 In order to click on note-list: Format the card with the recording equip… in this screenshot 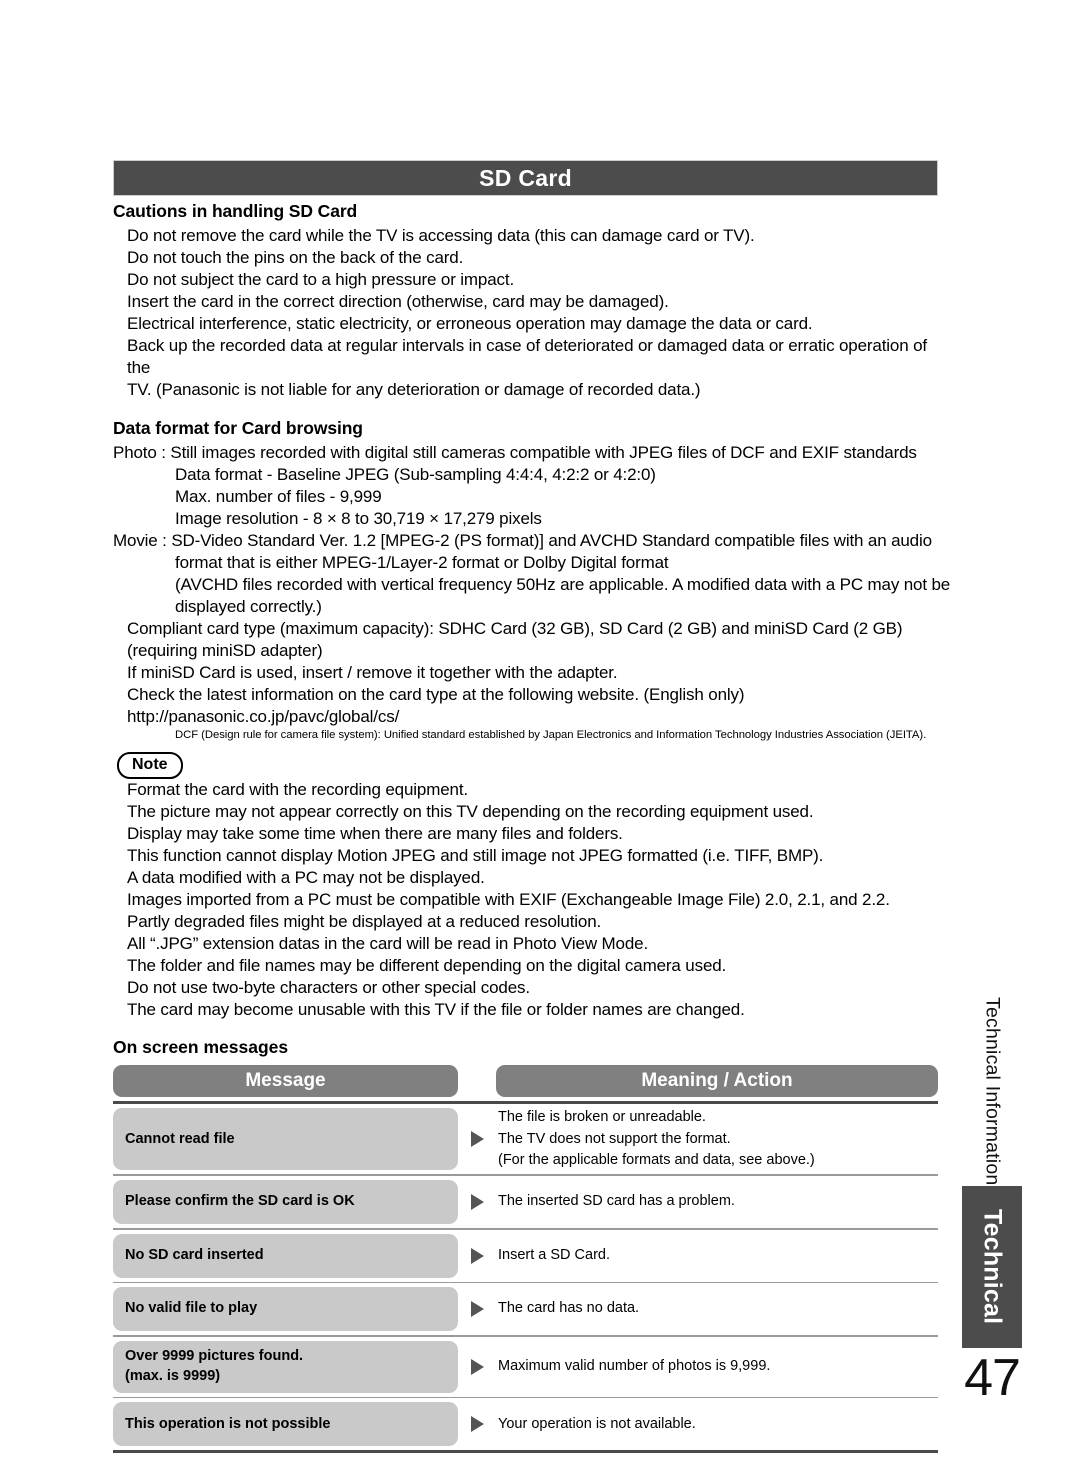, I will do `click(532, 900)`.